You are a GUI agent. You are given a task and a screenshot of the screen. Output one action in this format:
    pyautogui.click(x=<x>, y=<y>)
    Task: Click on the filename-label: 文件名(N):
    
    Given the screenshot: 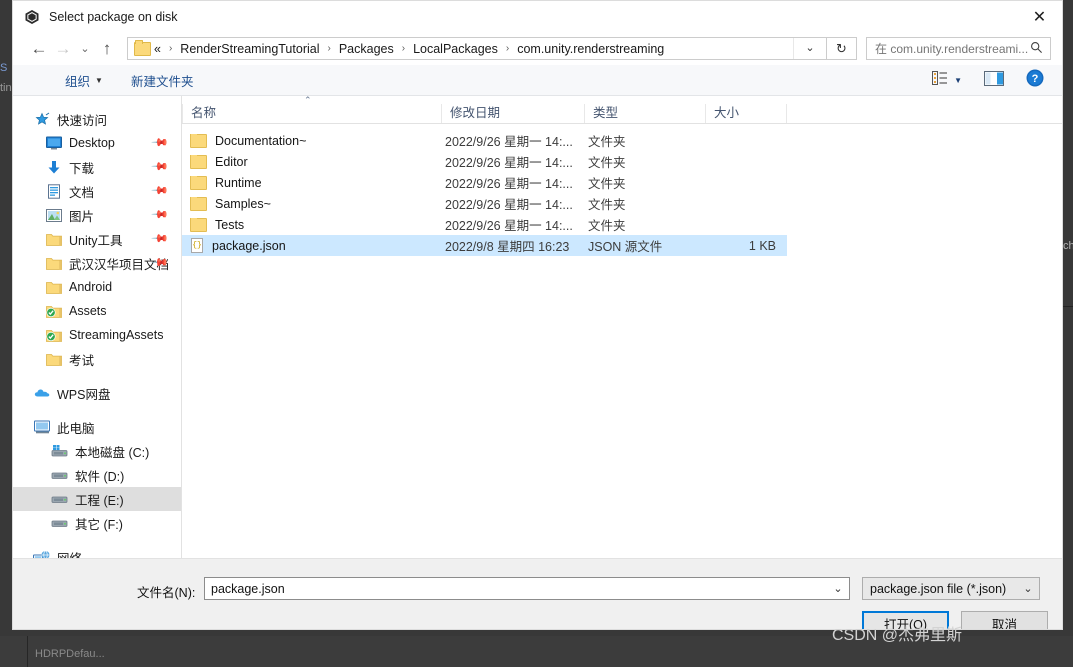 What is the action you would take?
    pyautogui.click(x=166, y=593)
    